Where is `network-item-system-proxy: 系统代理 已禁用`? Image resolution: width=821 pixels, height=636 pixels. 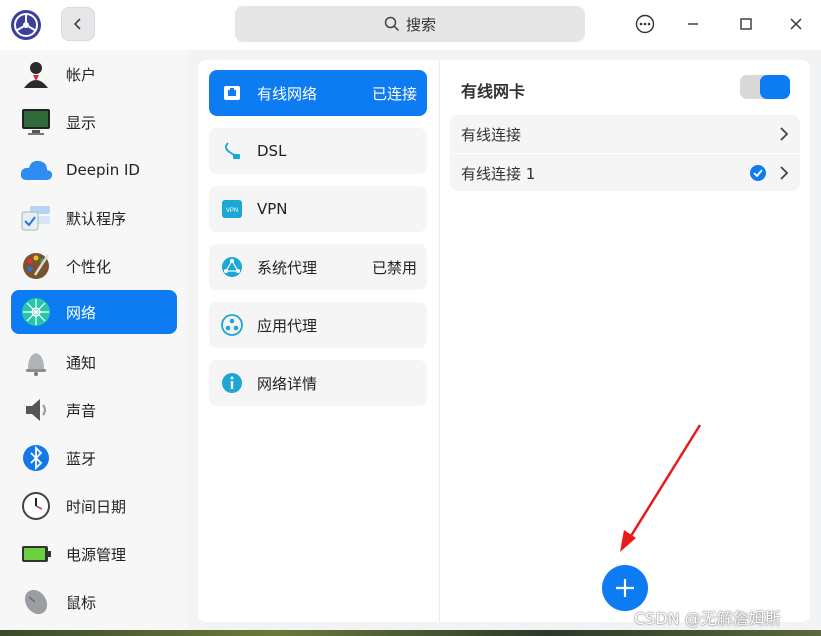
network-item-system-proxy: 系统代理 已禁用 is located at coordinates (318, 267).